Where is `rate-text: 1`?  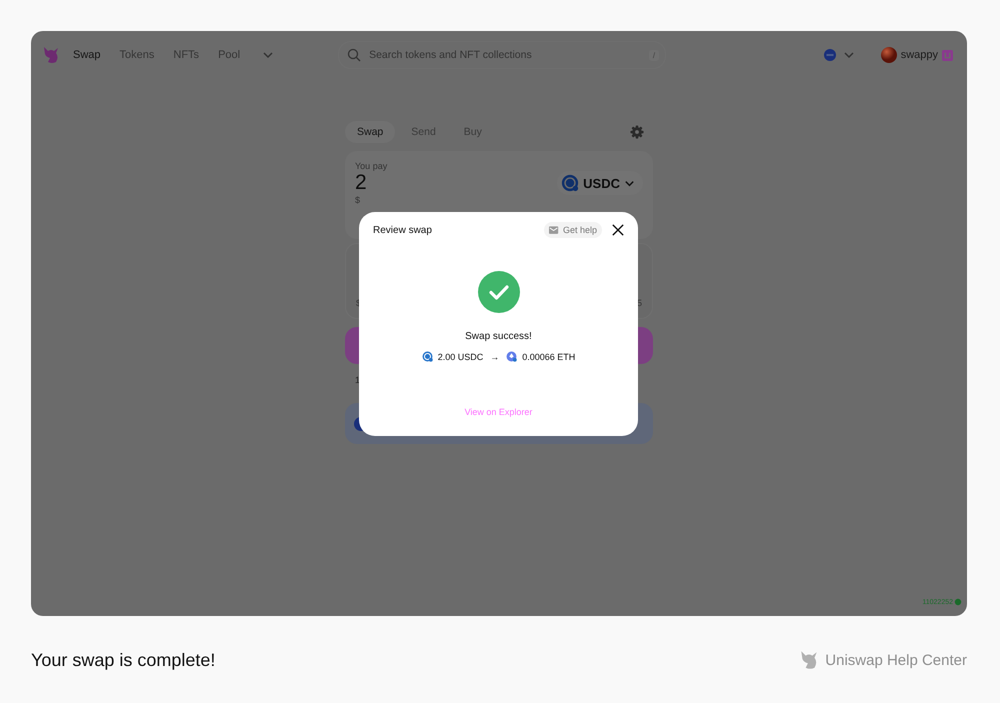
rate-text: 1 is located at coordinates (358, 380).